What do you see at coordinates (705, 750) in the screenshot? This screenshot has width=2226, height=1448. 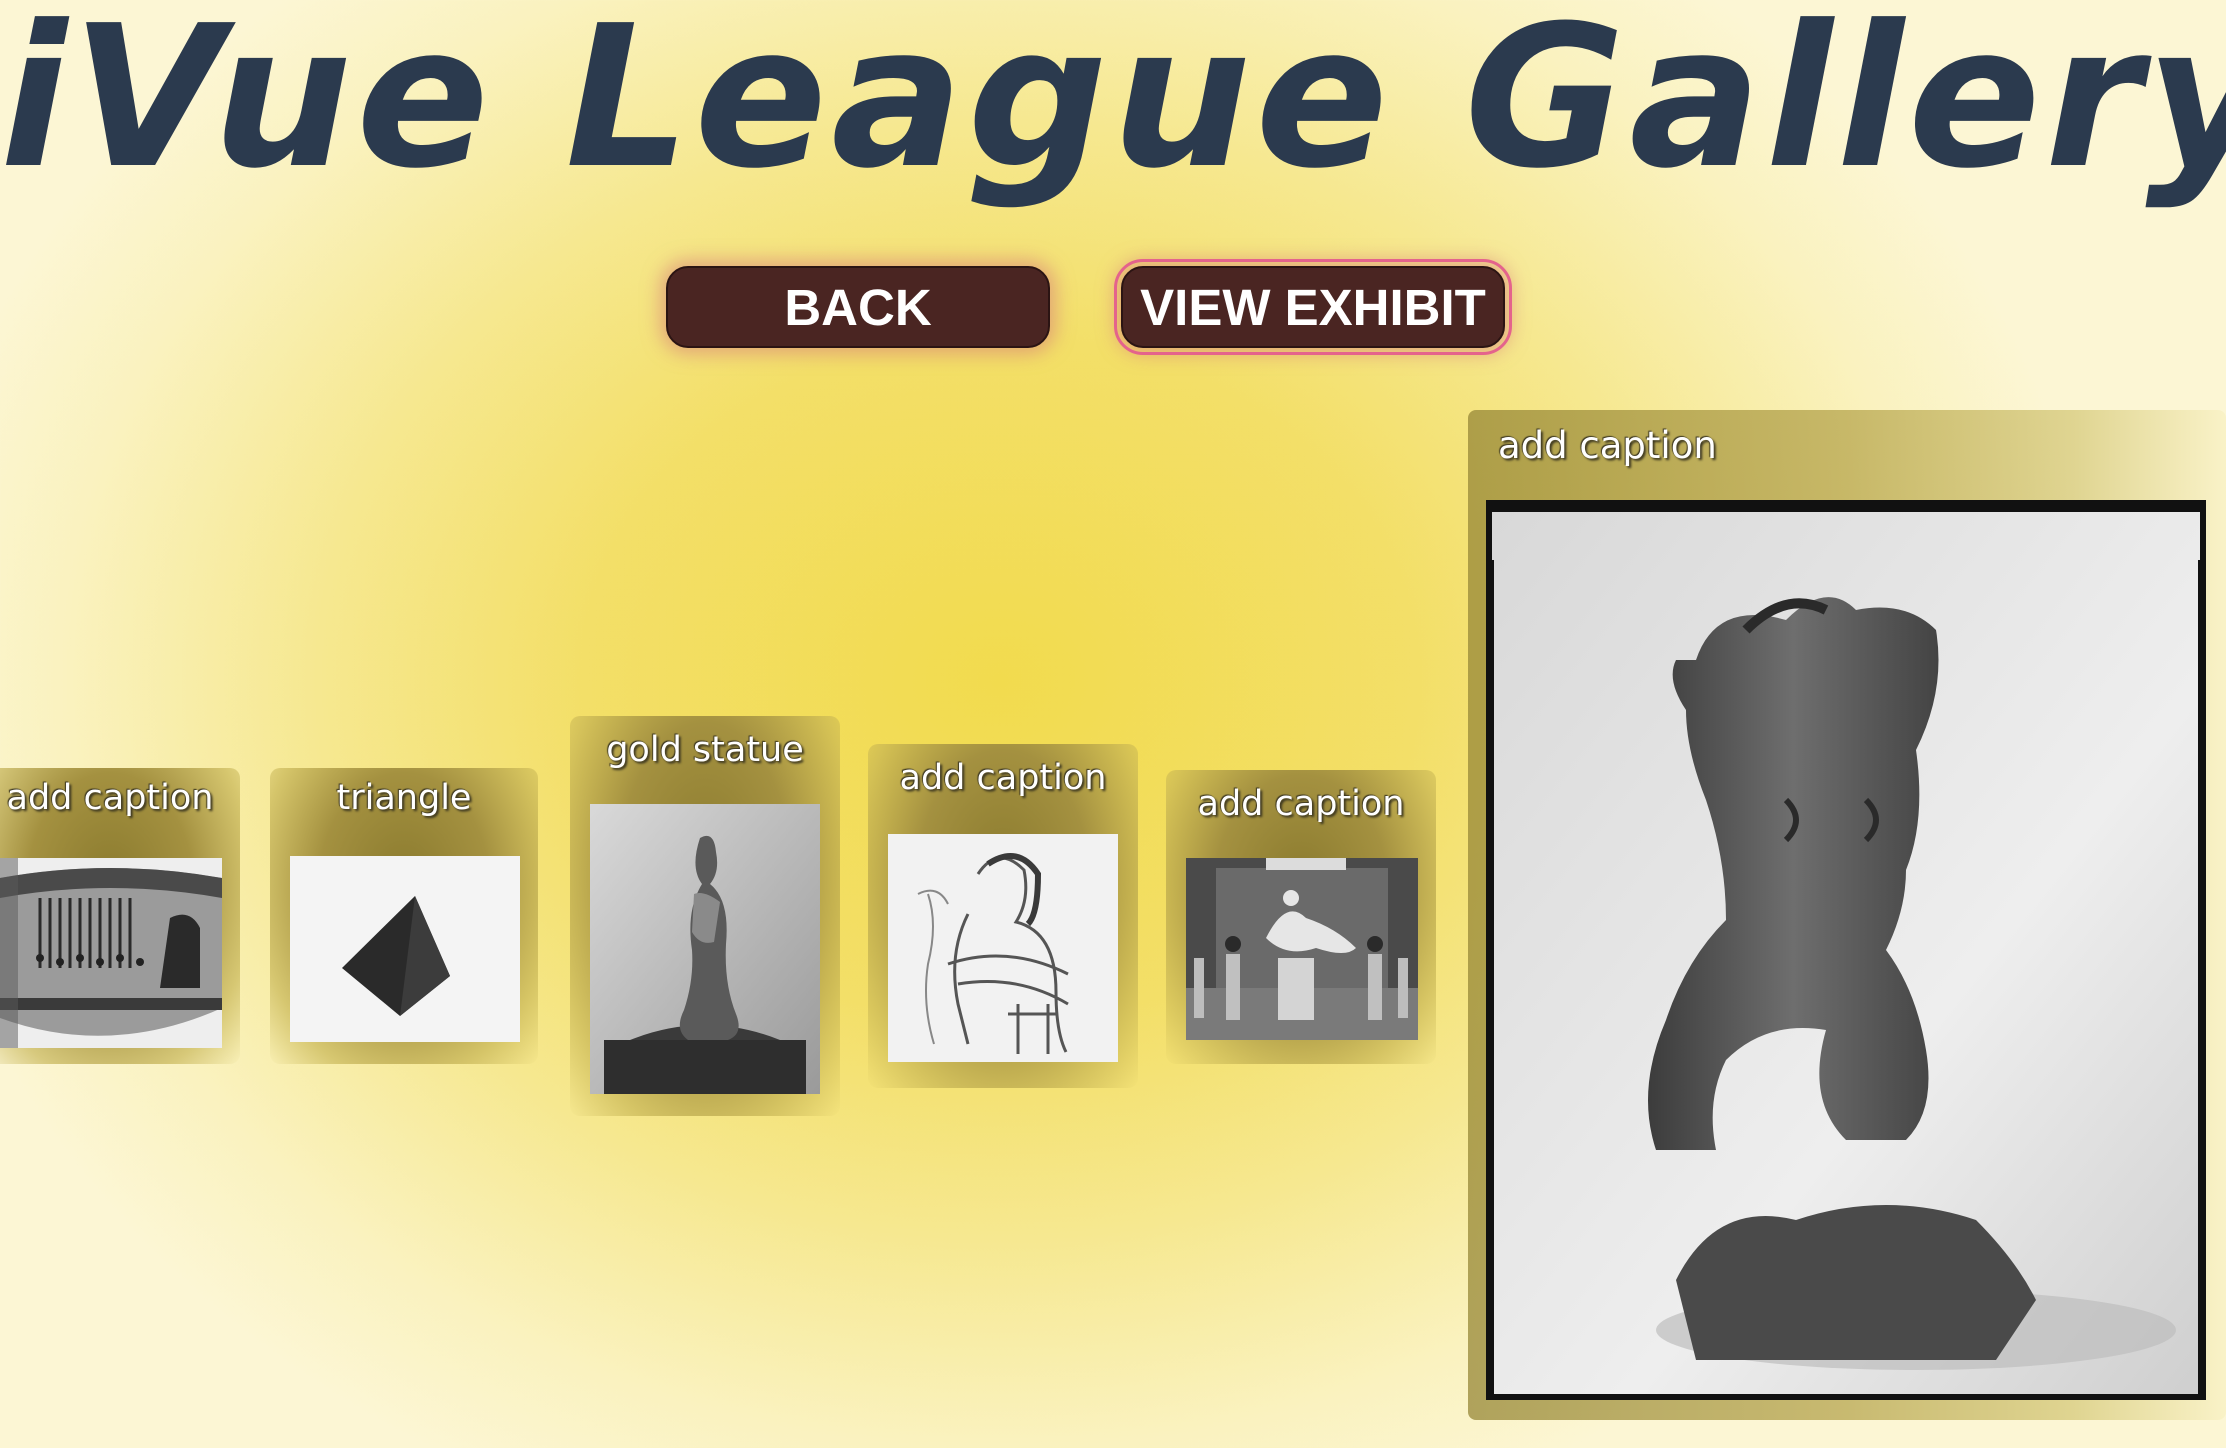 I see `card-caption: gold statue` at bounding box center [705, 750].